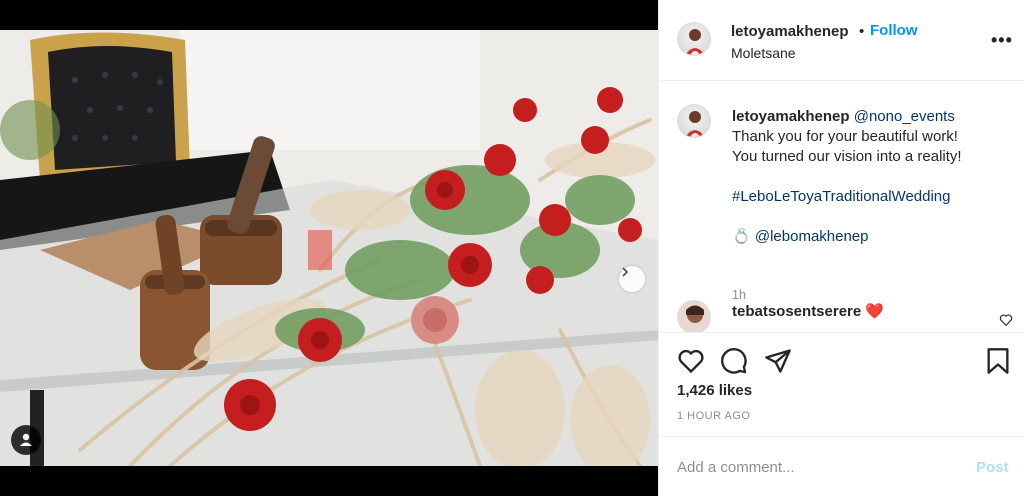 The image size is (1024, 496). What do you see at coordinates (625, 272) in the screenshot?
I see `chevron-right-icon` at bounding box center [625, 272].